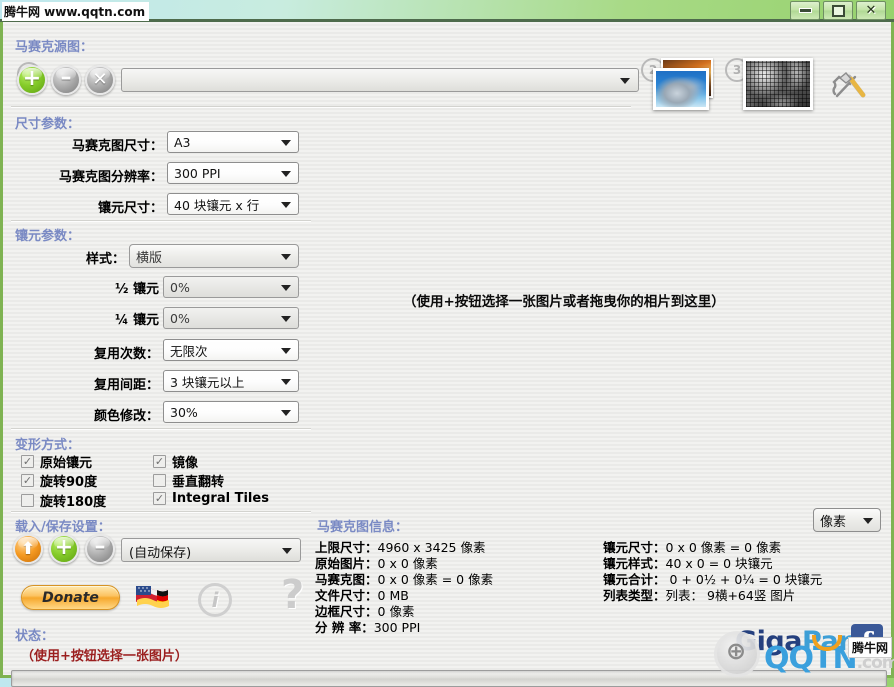  Describe the element at coordinates (850, 83) in the screenshot. I see `tools-icon` at that location.